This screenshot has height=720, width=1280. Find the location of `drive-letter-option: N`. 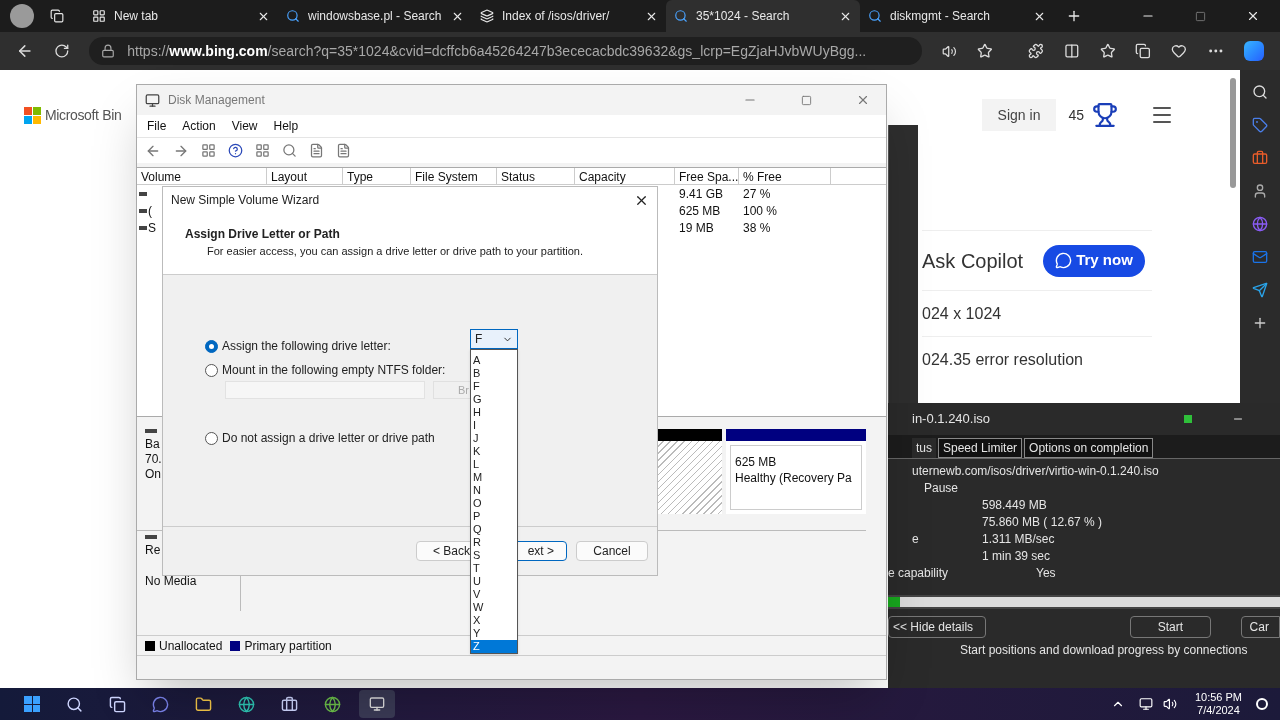

drive-letter-option: N is located at coordinates (494, 490).